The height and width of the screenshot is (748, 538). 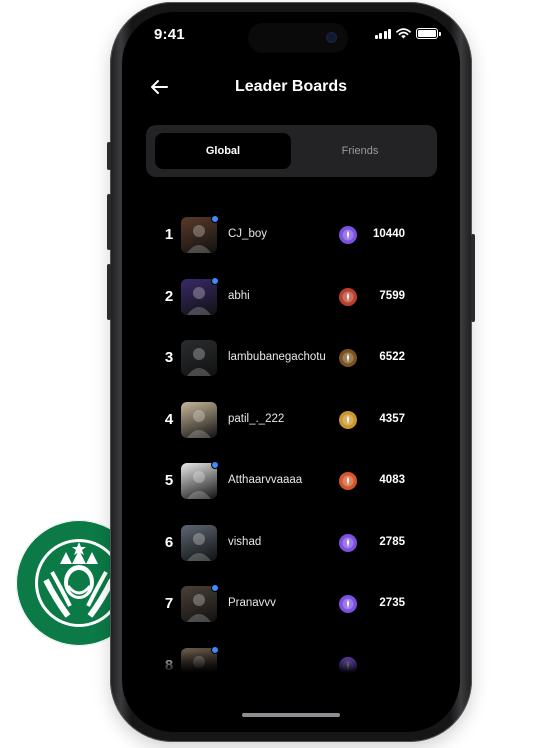 I want to click on score: 10440, so click(x=389, y=234).